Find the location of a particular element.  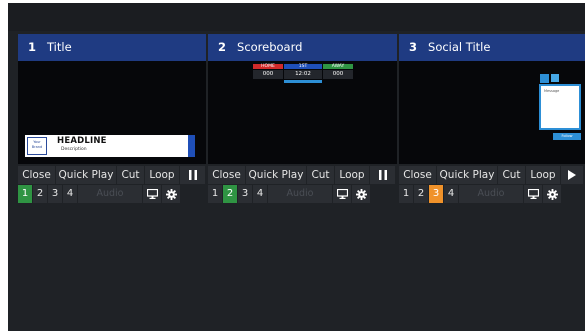

panel-title: Title is located at coordinates (59, 47).